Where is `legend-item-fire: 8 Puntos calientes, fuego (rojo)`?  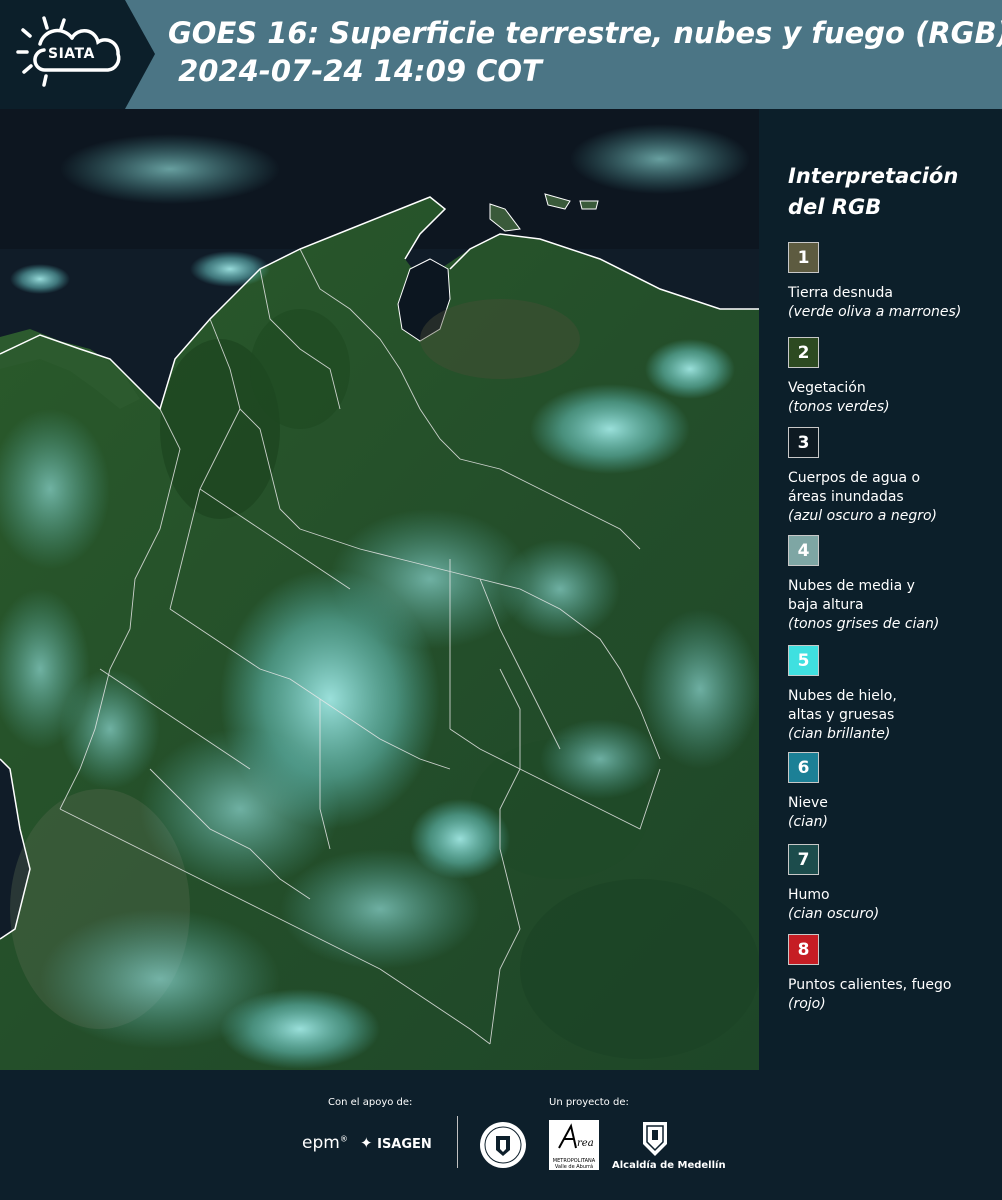
legend-item-fire: 8 Puntos calientes, fuego (rojo) is located at coordinates (893, 974).